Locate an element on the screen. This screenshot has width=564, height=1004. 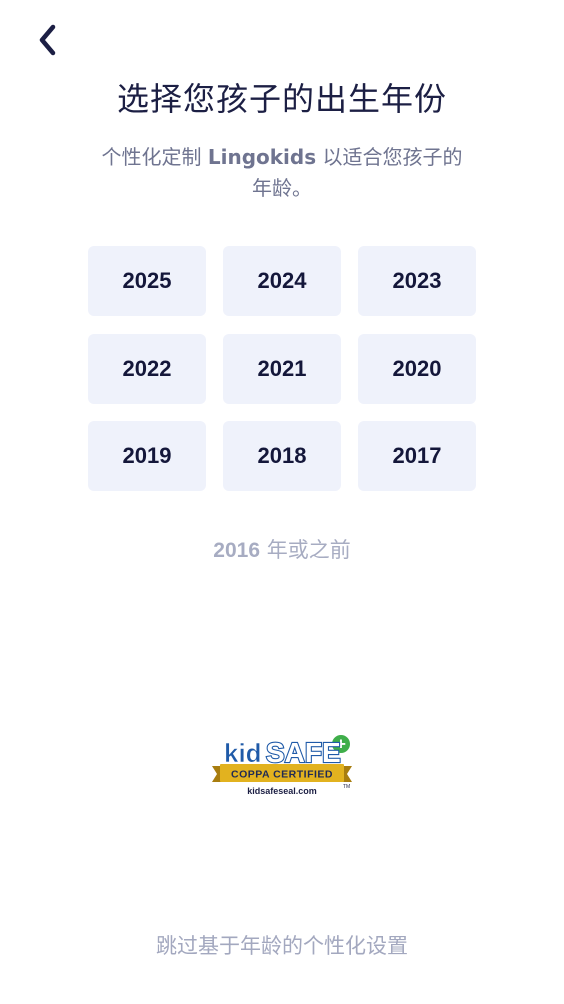
skip-personalization-link: 跳过基于年龄的个性化设置 is located at coordinates (282, 945).